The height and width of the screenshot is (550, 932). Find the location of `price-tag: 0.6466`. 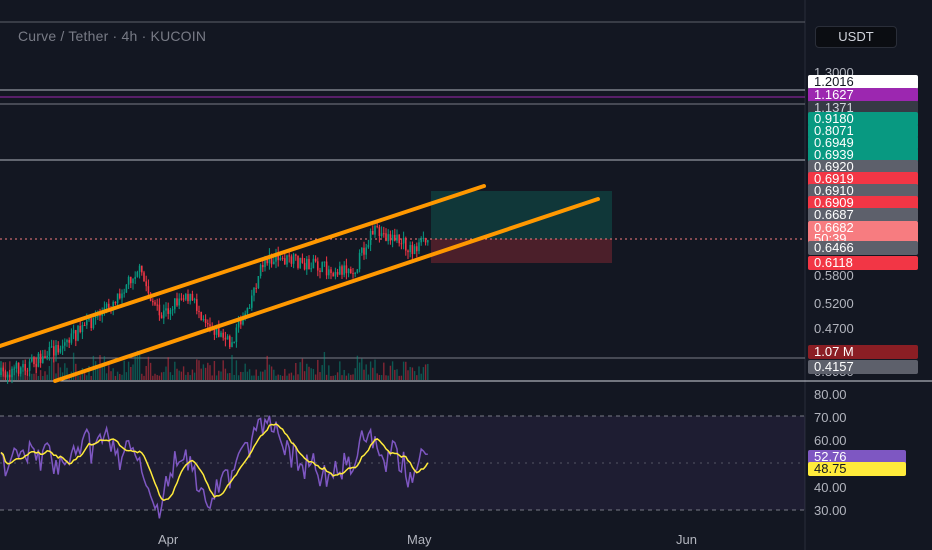

price-tag: 0.6466 is located at coordinates (863, 248).